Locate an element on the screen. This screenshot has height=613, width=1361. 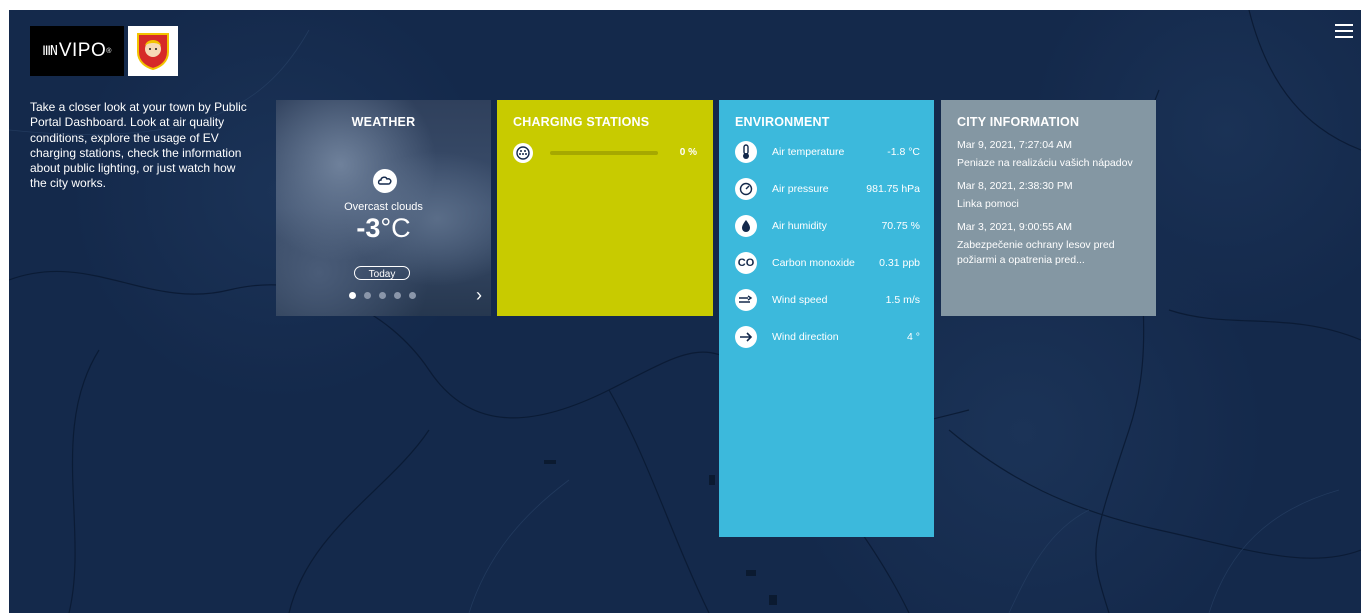
wind-icon is located at coordinates (746, 300).